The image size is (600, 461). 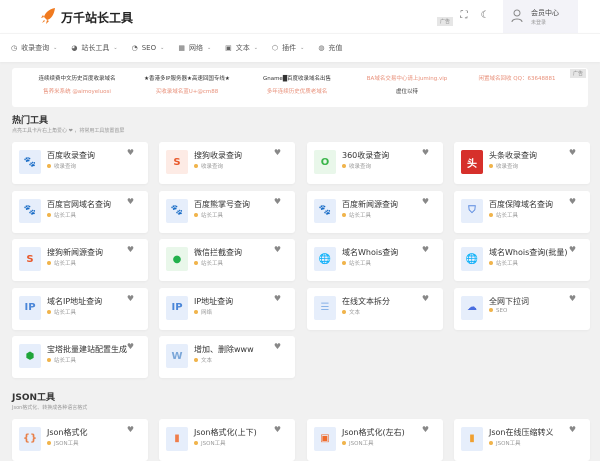 What do you see at coordinates (30, 259) in the screenshot?
I see `sogou-icon: S` at bounding box center [30, 259].